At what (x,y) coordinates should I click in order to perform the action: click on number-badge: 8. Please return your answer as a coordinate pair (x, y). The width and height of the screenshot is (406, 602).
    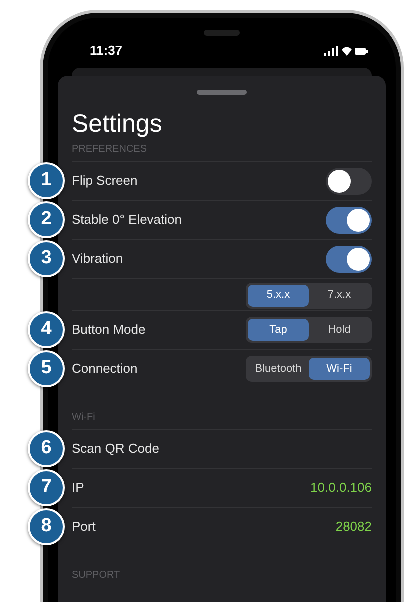
    Looking at the image, I should click on (46, 527).